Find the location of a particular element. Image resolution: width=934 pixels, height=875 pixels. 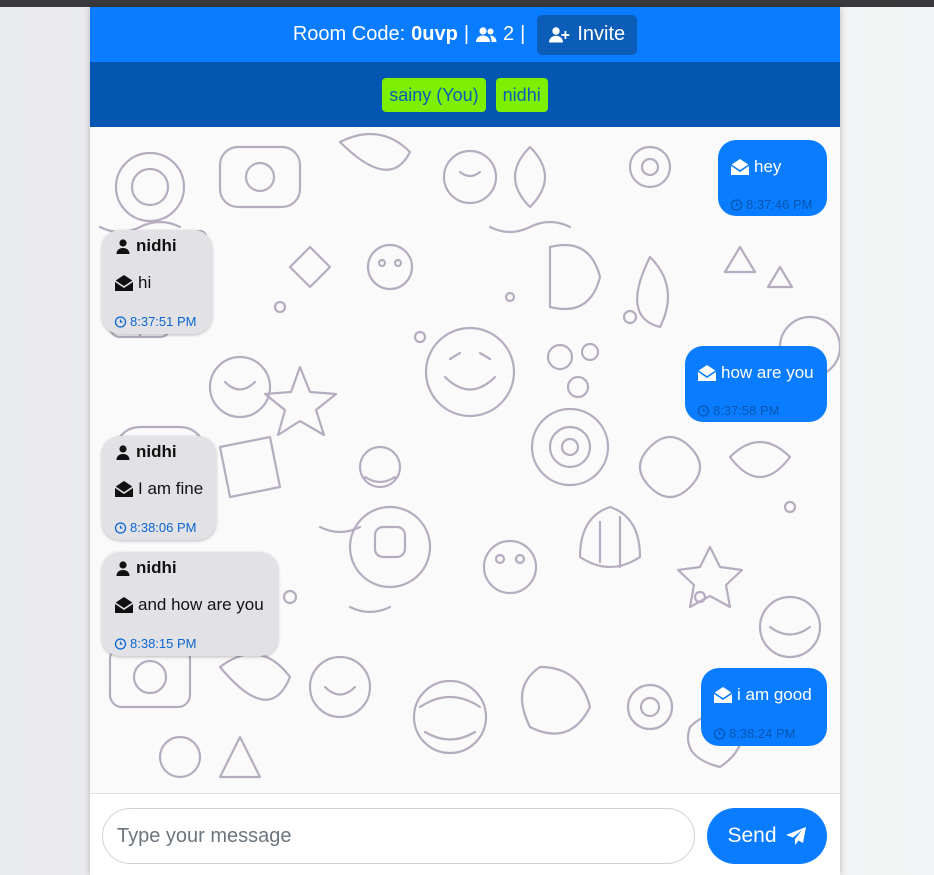

composer: Send is located at coordinates (465, 834).